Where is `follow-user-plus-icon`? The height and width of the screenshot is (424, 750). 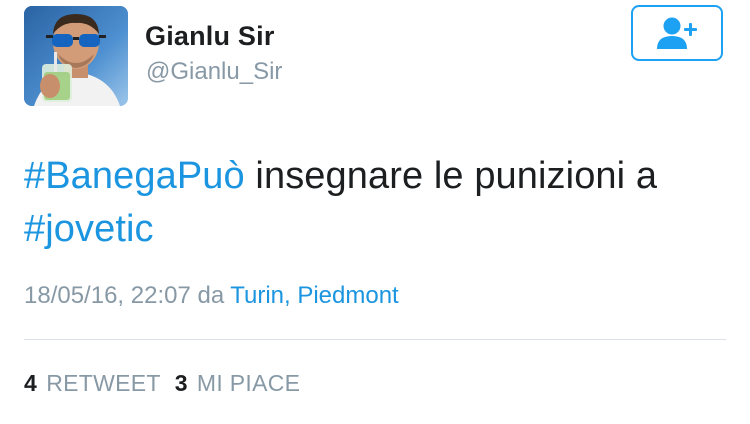
follow-user-plus-icon is located at coordinates (677, 33).